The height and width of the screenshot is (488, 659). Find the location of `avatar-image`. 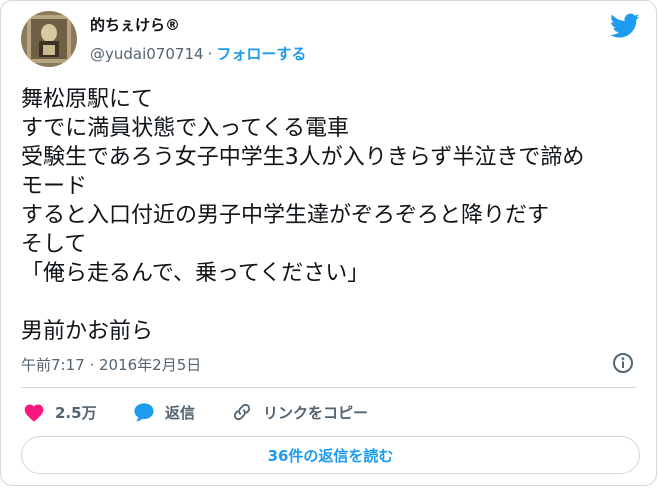

avatar-image is located at coordinates (49, 39).